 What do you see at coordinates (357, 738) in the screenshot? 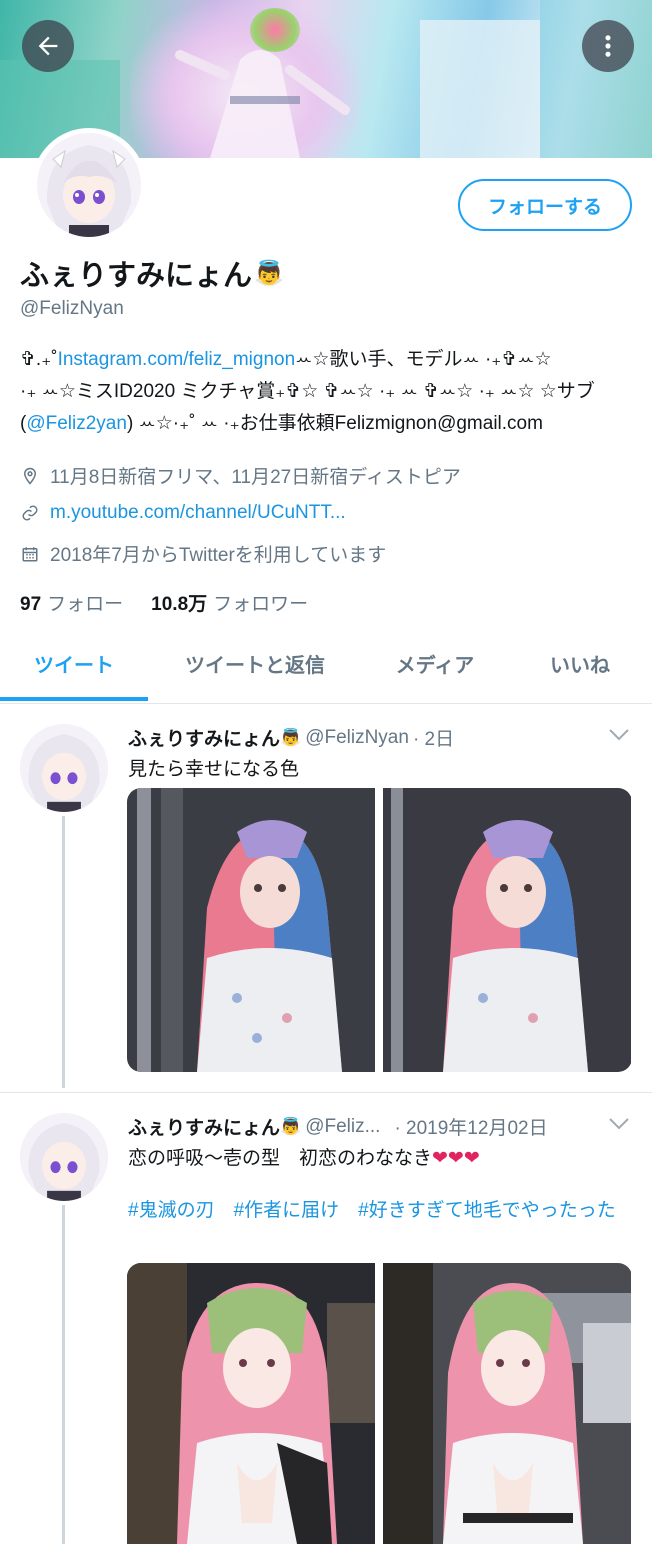
I see `tweet-author-handle: @FelizNyan` at bounding box center [357, 738].